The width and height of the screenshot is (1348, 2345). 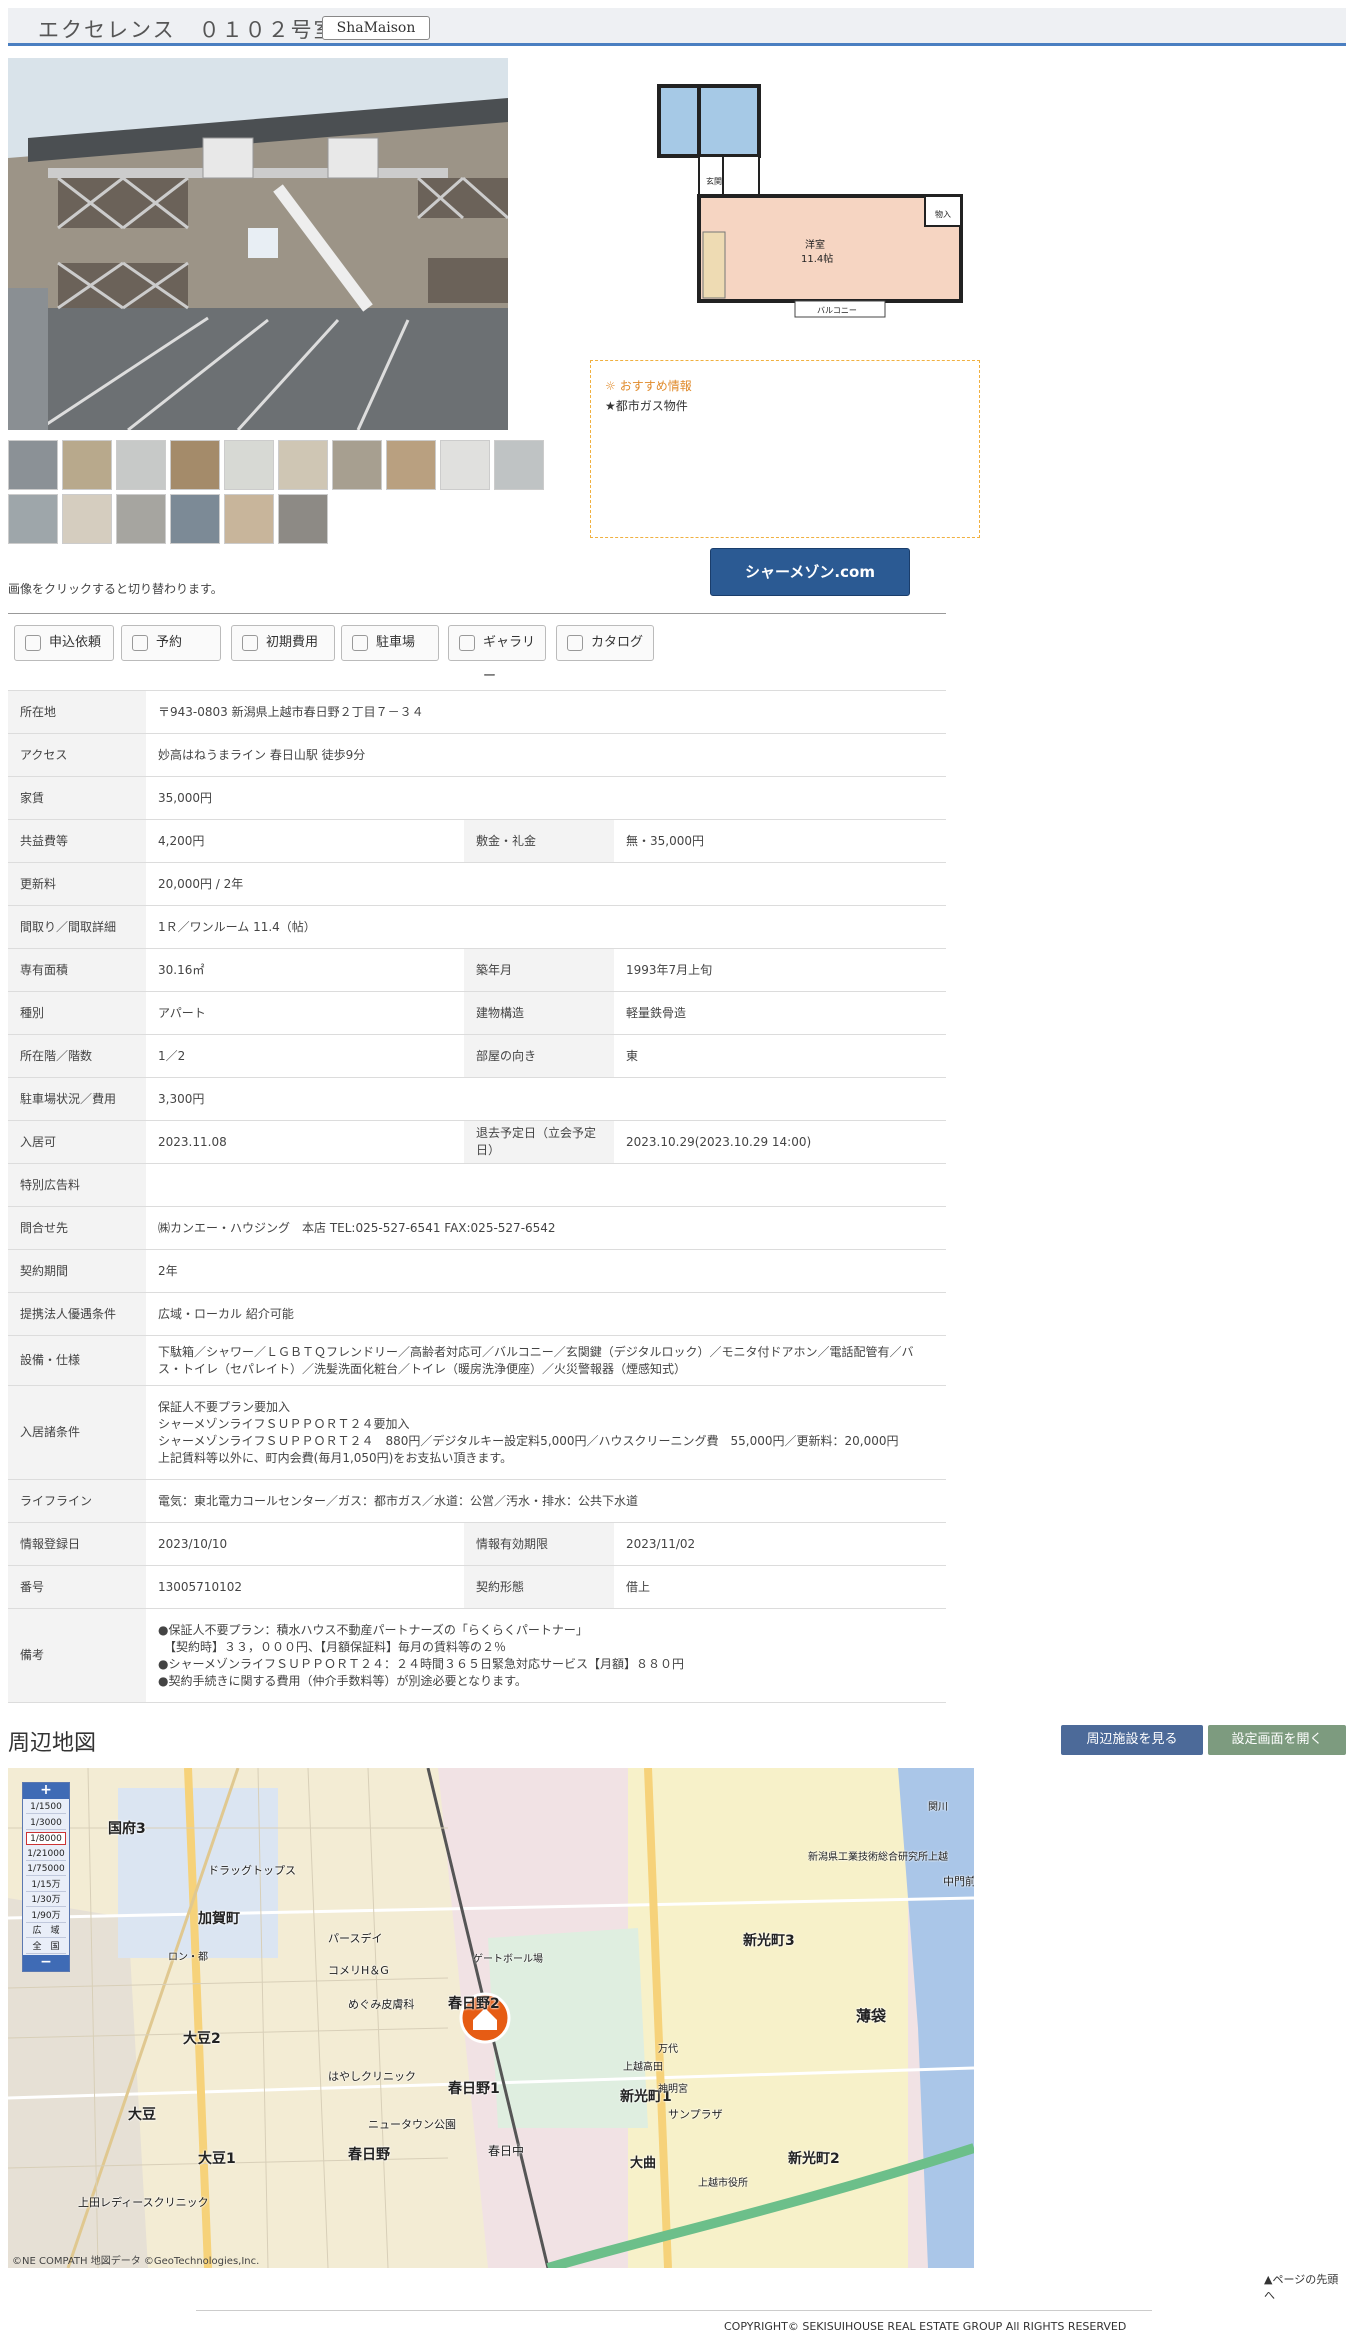 What do you see at coordinates (171, 643) in the screenshot?
I see `action-button-1: 予約` at bounding box center [171, 643].